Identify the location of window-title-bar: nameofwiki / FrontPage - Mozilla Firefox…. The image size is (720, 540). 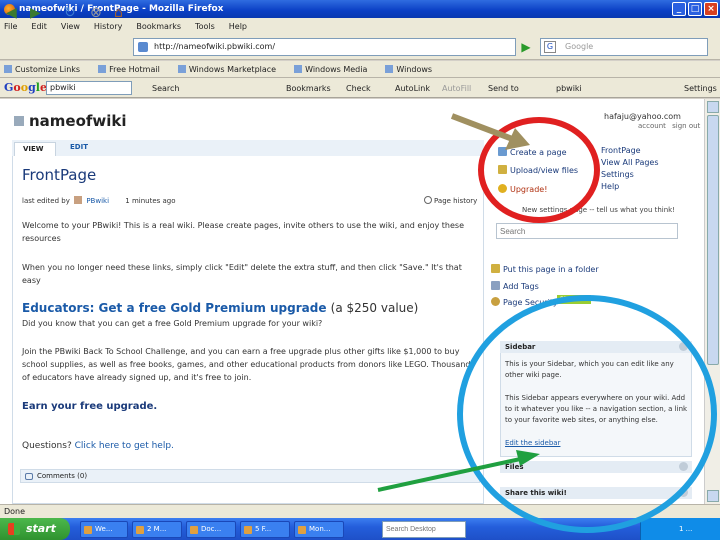
(360, 9).